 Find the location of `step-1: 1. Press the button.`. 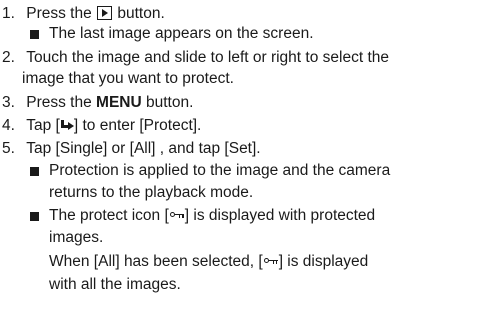

step-1: 1. Press the button. is located at coordinates (83, 14).